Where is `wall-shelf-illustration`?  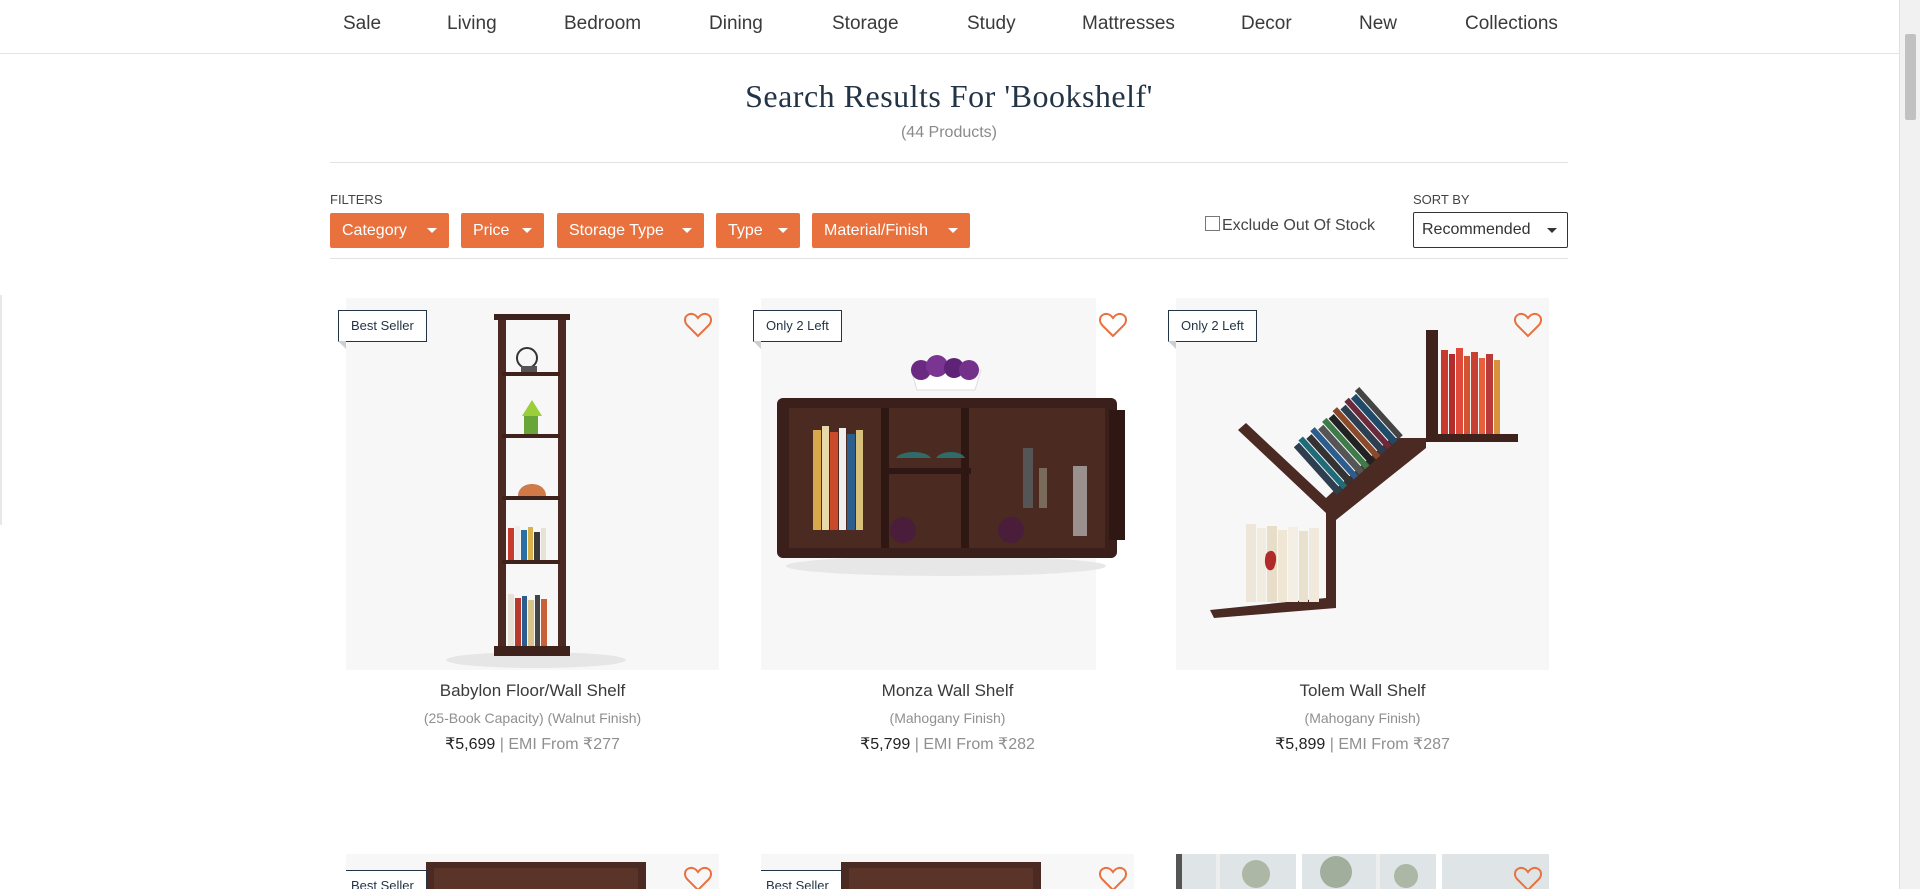 wall-shelf-illustration is located at coordinates (947, 484).